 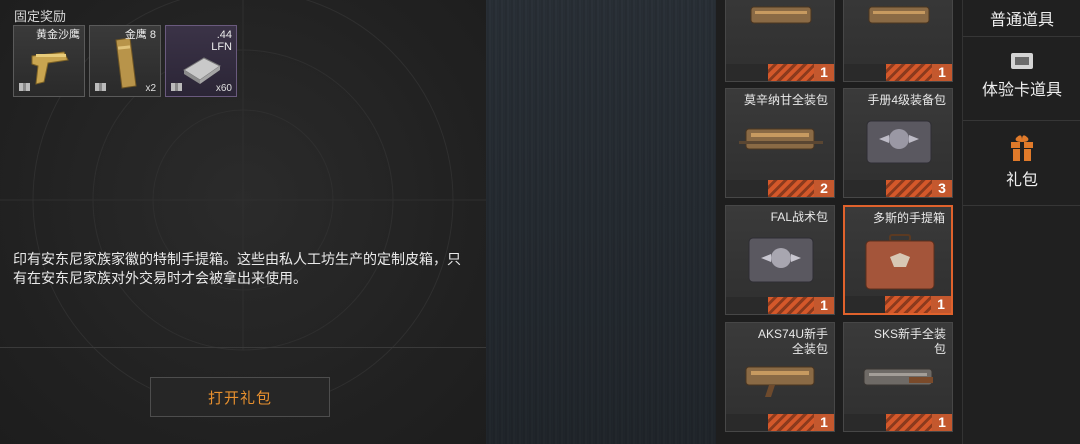 What do you see at coordinates (1021, 90) in the screenshot?
I see `category-label: 体验卡道具` at bounding box center [1021, 90].